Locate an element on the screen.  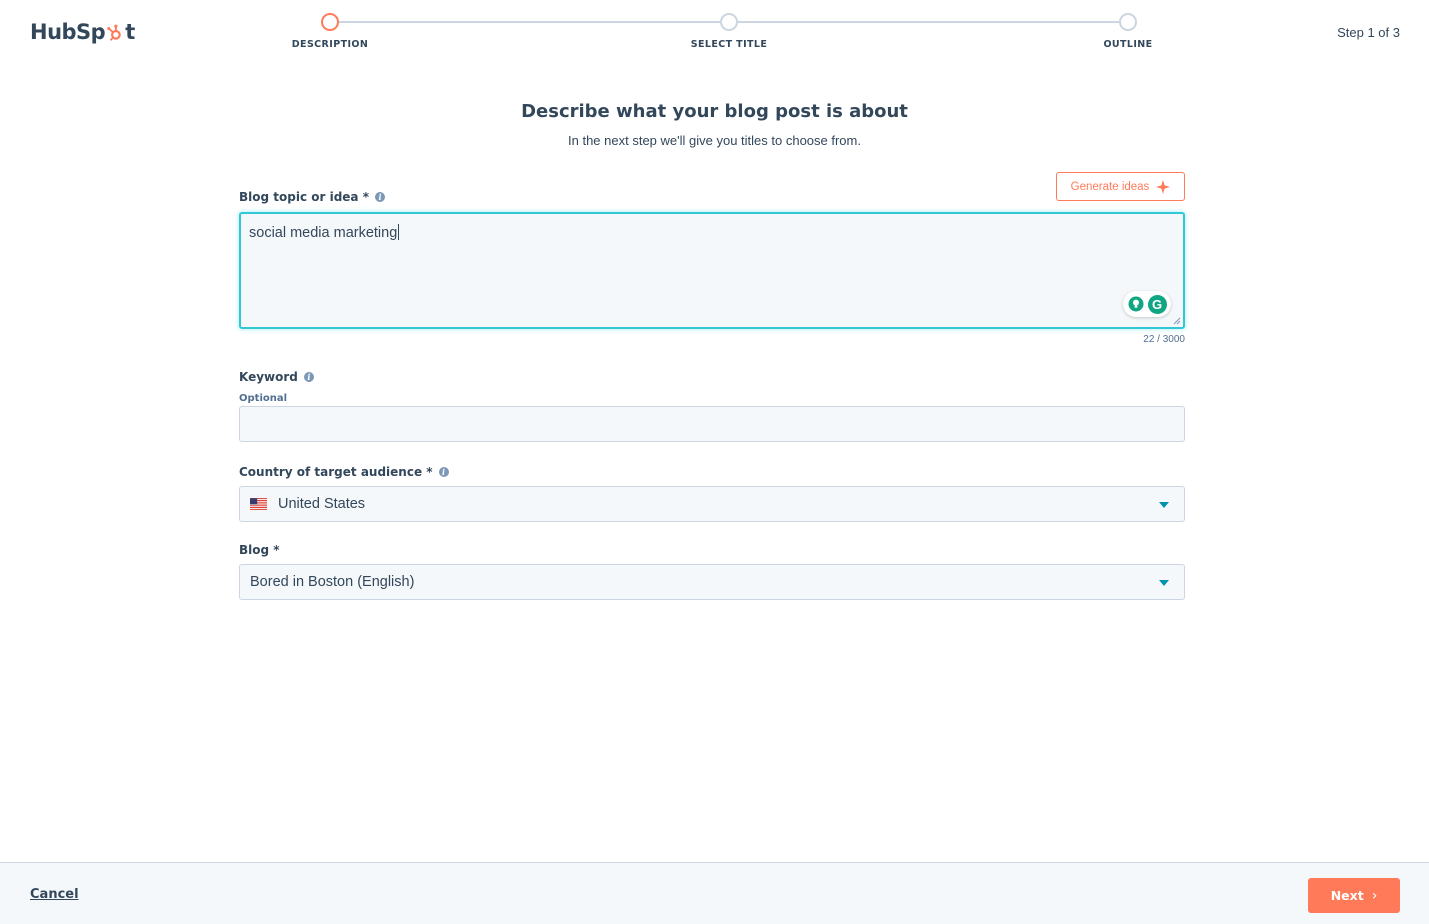
chevron-right-icon: › is located at coordinates (1374, 895).